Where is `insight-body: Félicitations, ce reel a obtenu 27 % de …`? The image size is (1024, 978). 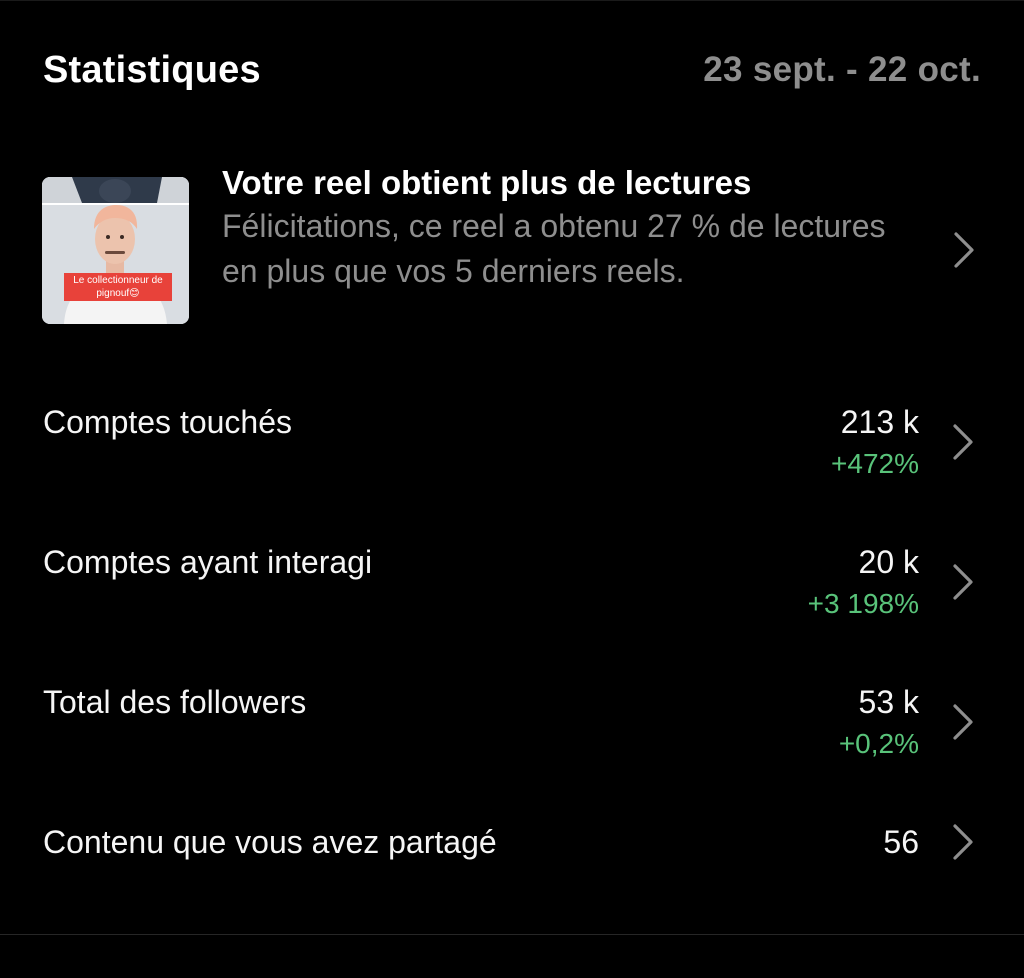 insight-body: Félicitations, ce reel a obtenu 27 % de … is located at coordinates (554, 248).